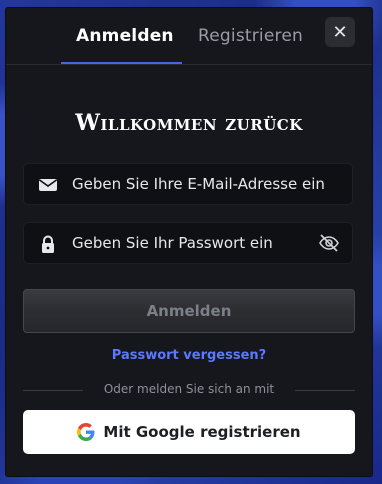  Describe the element at coordinates (189, 311) in the screenshot. I see `login-submit-button: Anmelden` at that location.